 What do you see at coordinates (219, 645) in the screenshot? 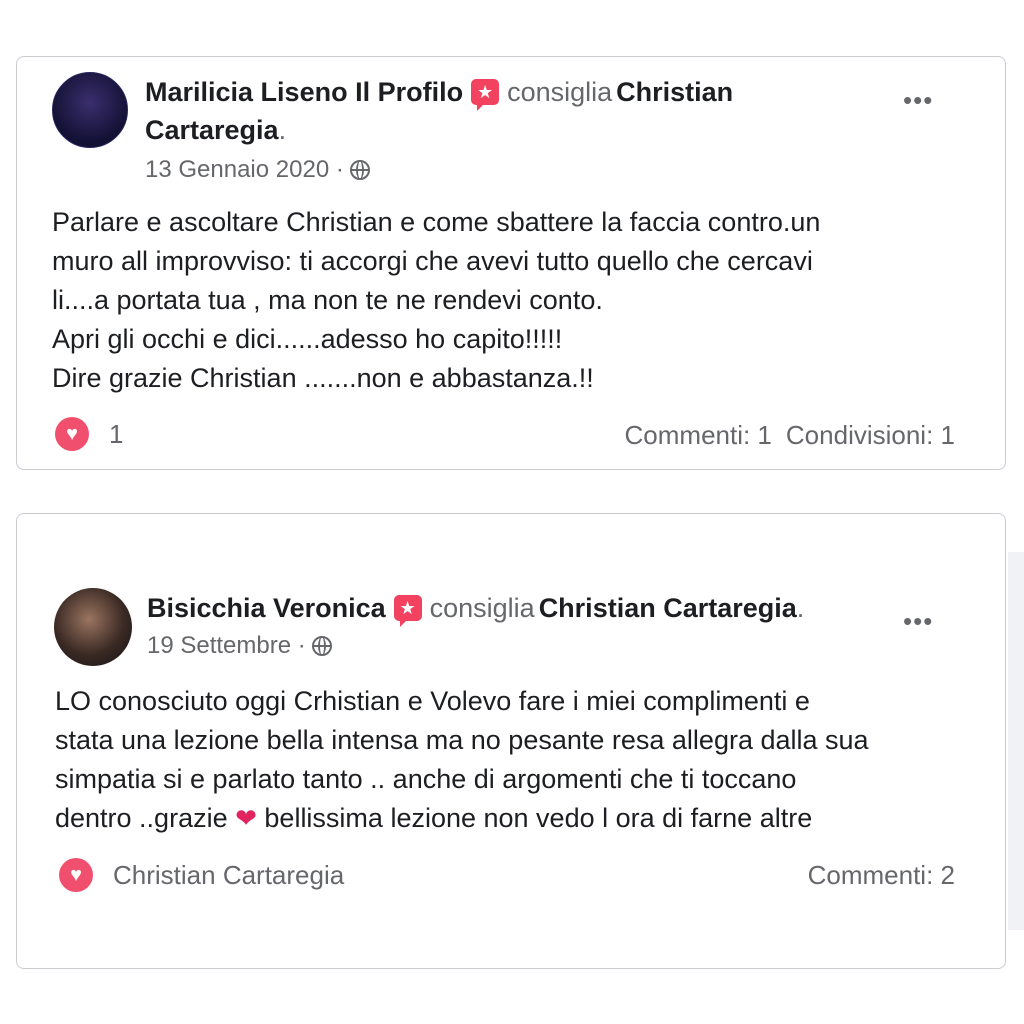
I see `post-date: 19 Settembre` at bounding box center [219, 645].